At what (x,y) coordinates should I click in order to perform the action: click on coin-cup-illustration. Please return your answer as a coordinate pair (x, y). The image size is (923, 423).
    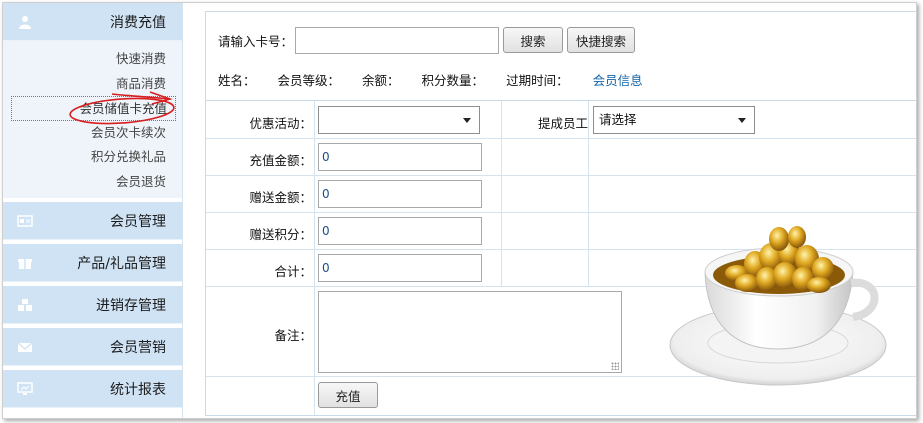
    Looking at the image, I should click on (778, 306).